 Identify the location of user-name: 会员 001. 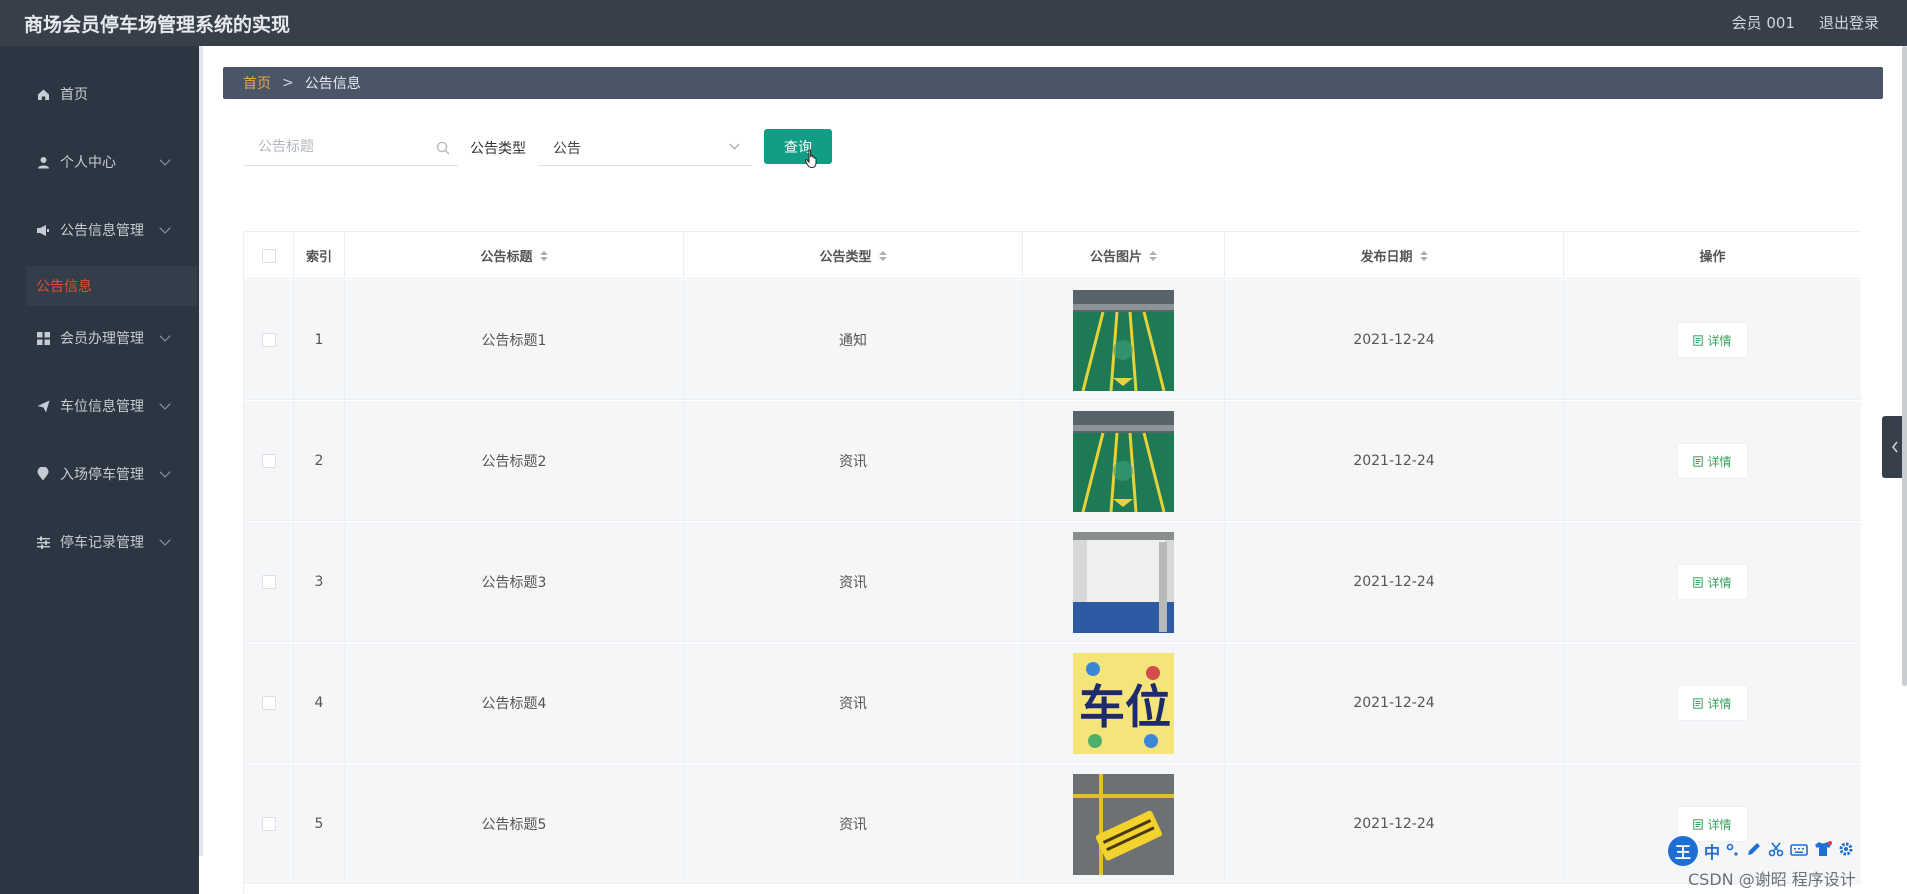
(1763, 22).